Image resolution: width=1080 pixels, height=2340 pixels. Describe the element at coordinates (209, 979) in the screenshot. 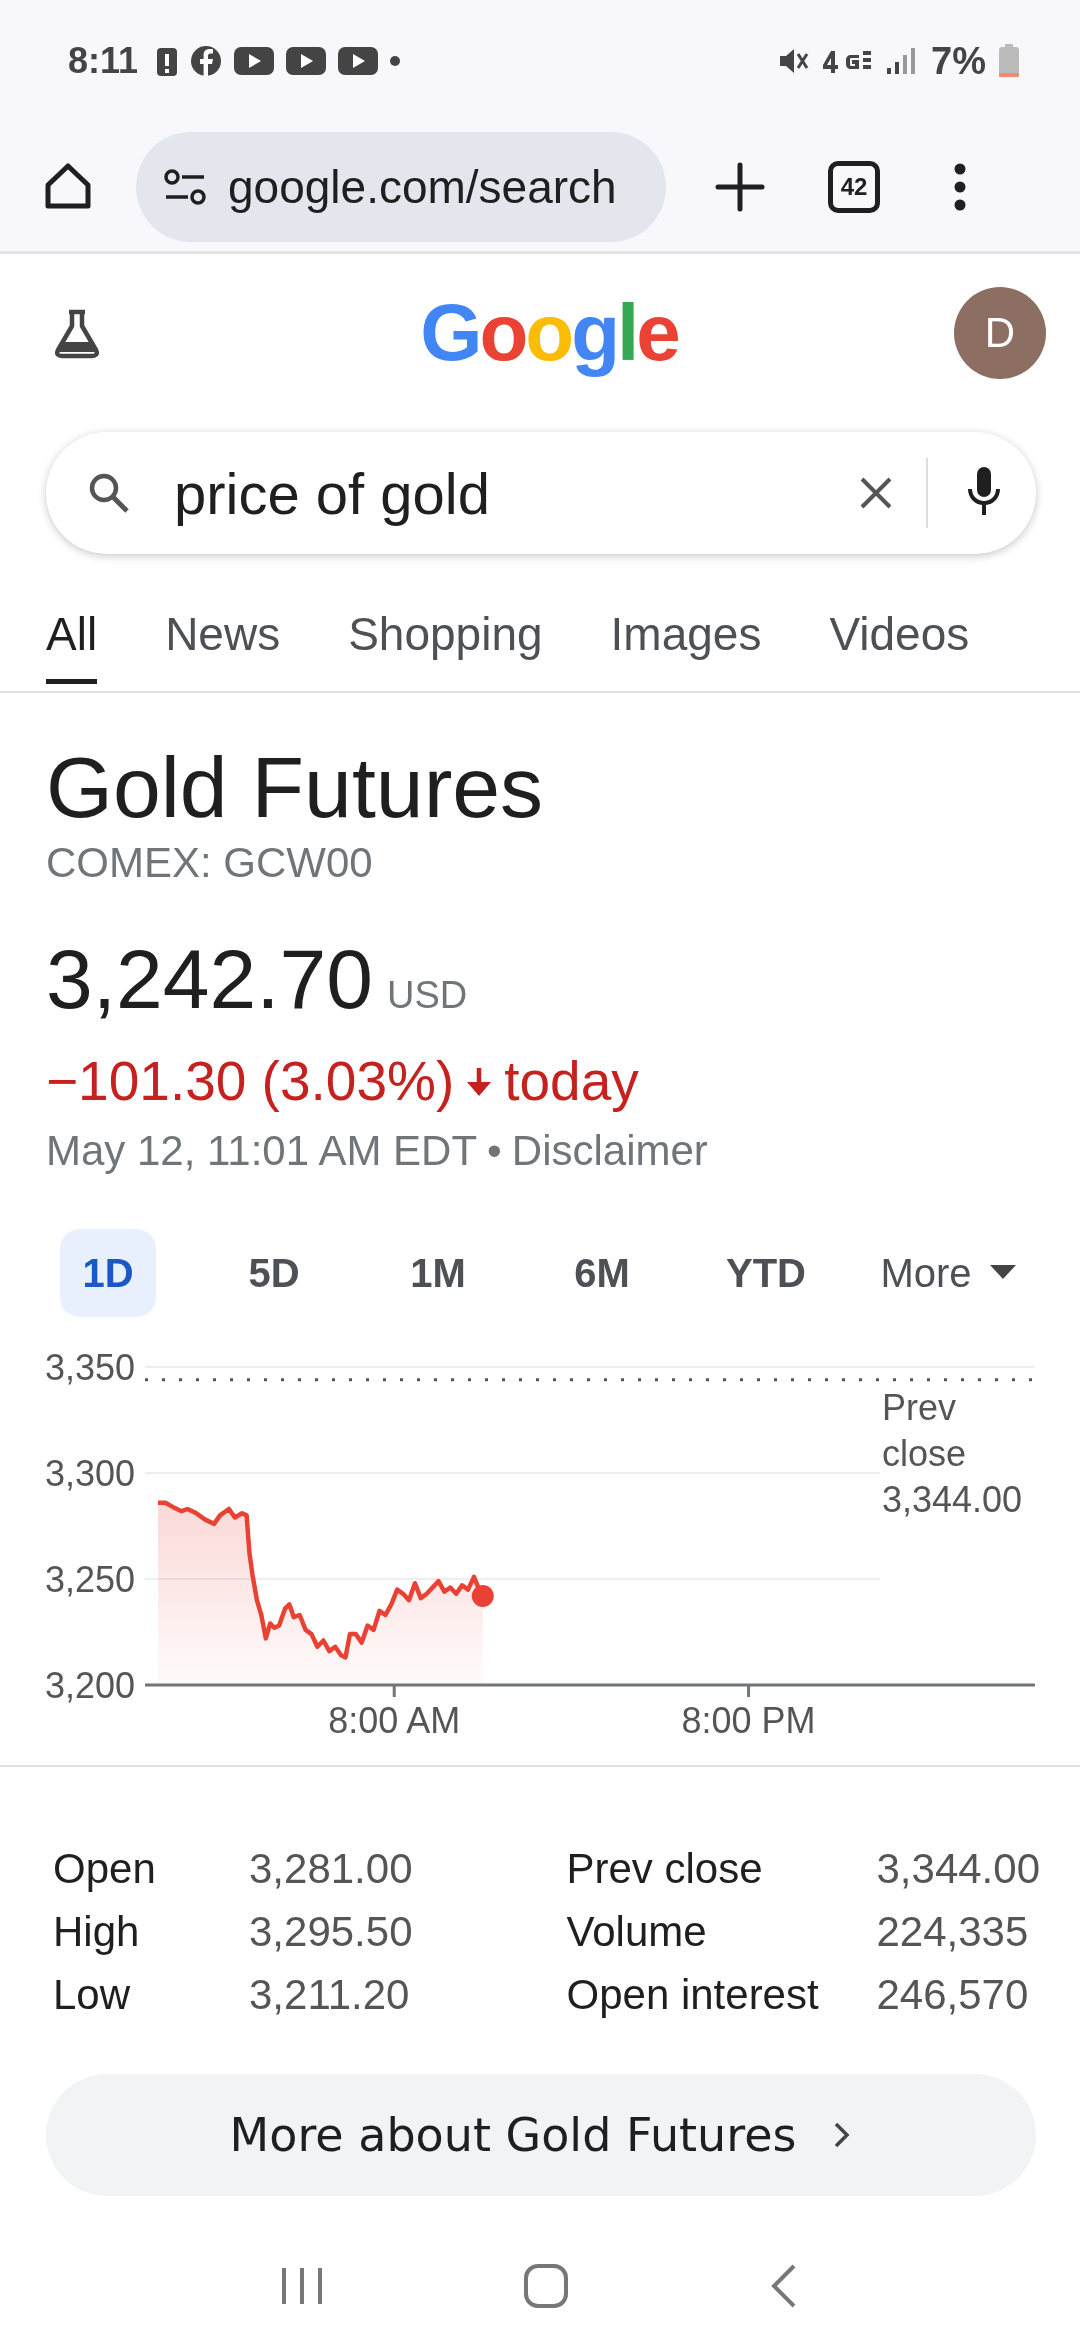

I see `price: 3,242.70` at that location.